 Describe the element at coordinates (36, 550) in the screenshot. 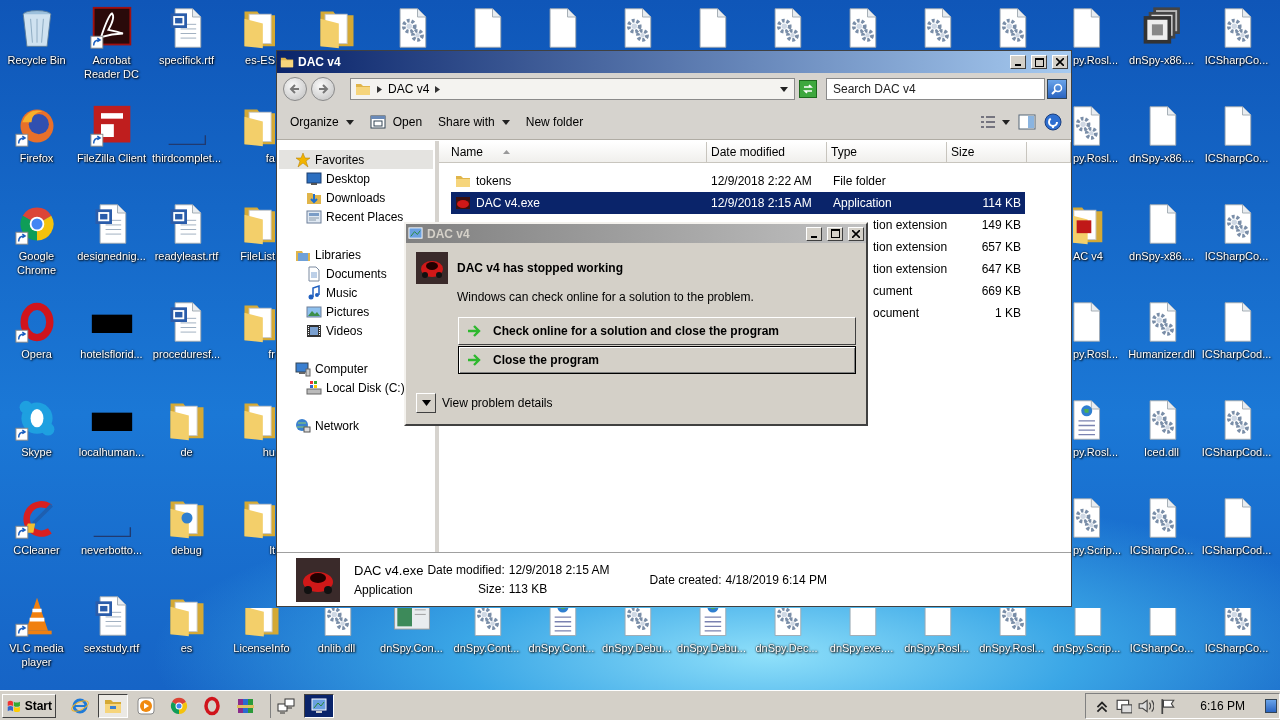

I see `file-name: CCleaner` at that location.